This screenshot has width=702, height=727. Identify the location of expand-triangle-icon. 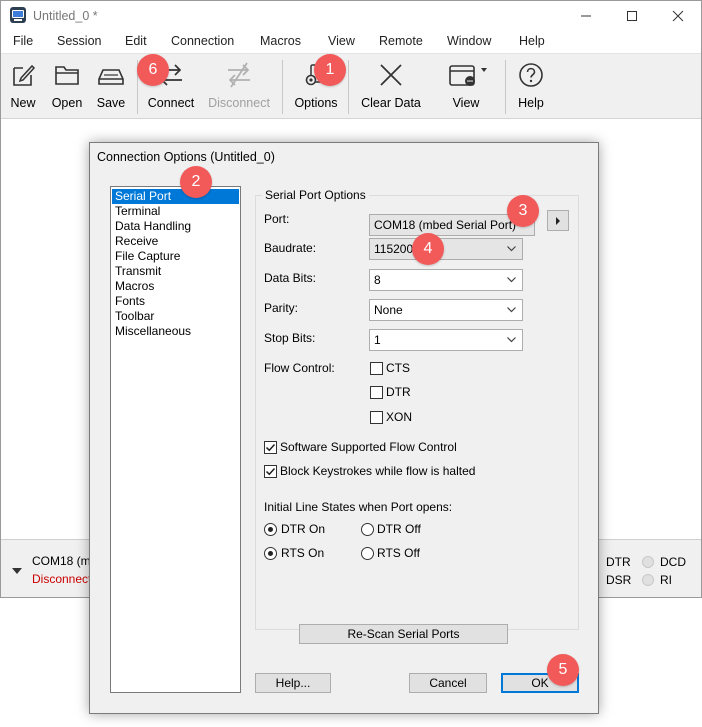
(17, 571).